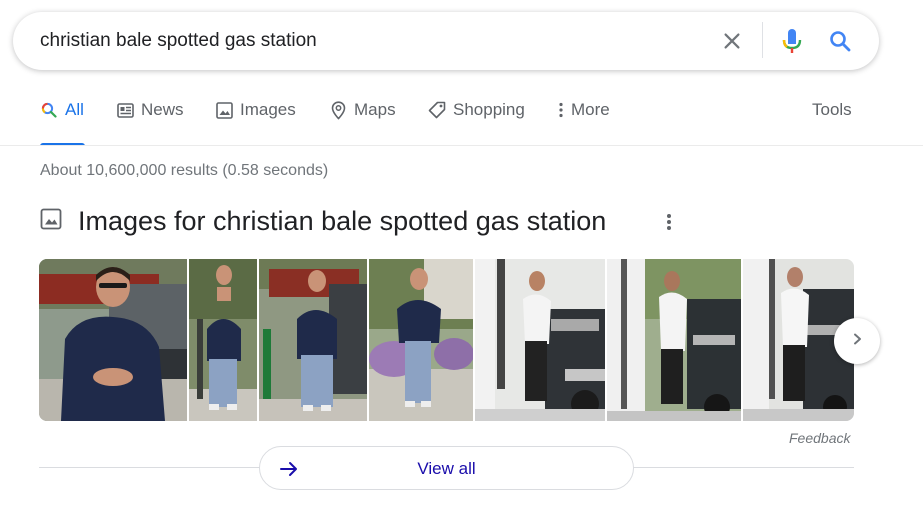  I want to click on more-vert-icon, so click(561, 110).